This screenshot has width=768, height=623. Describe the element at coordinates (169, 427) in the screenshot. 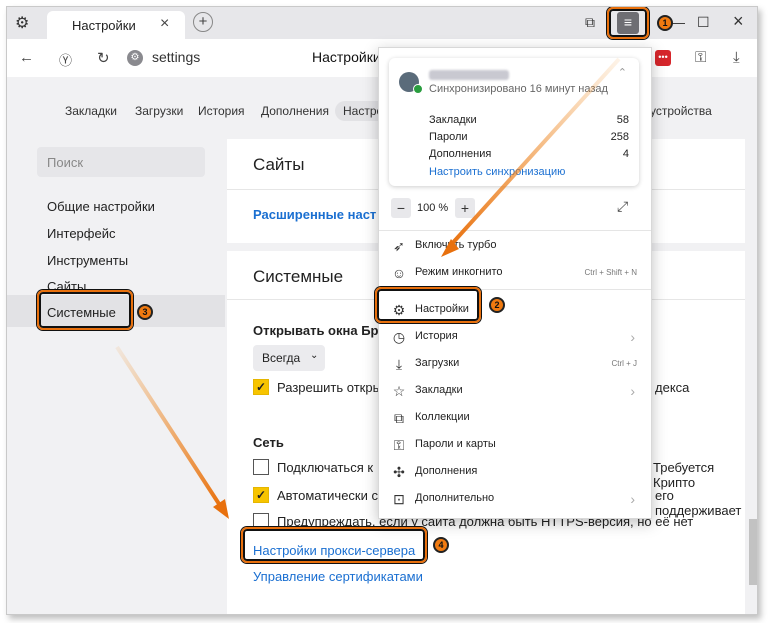

I see `arrow-to-proxy` at that location.